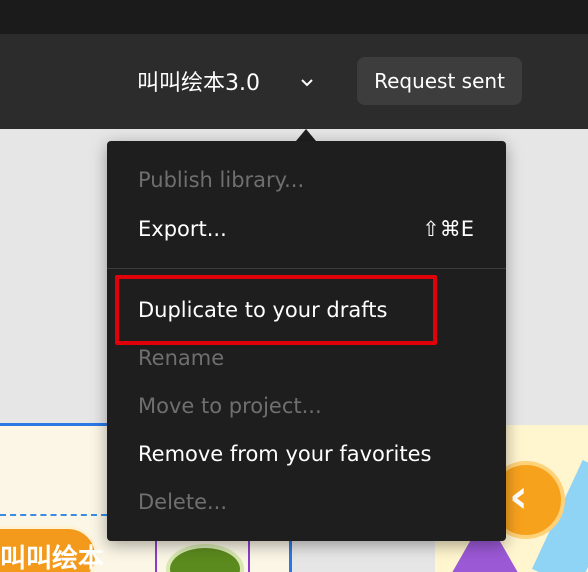 This screenshot has height=572, width=588. Describe the element at coordinates (294, 17) in the screenshot. I see `title-bar` at that location.